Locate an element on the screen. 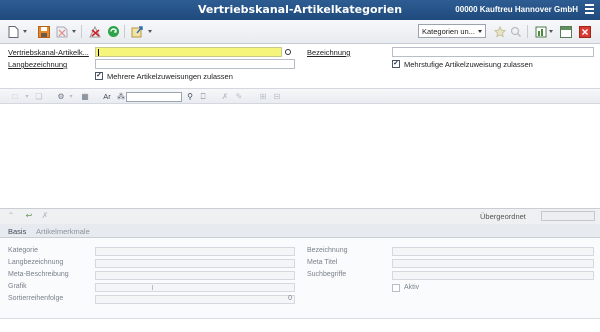 This screenshot has height=332, width=600. report-dropdown-chevron-down-icon is located at coordinates (551, 31).